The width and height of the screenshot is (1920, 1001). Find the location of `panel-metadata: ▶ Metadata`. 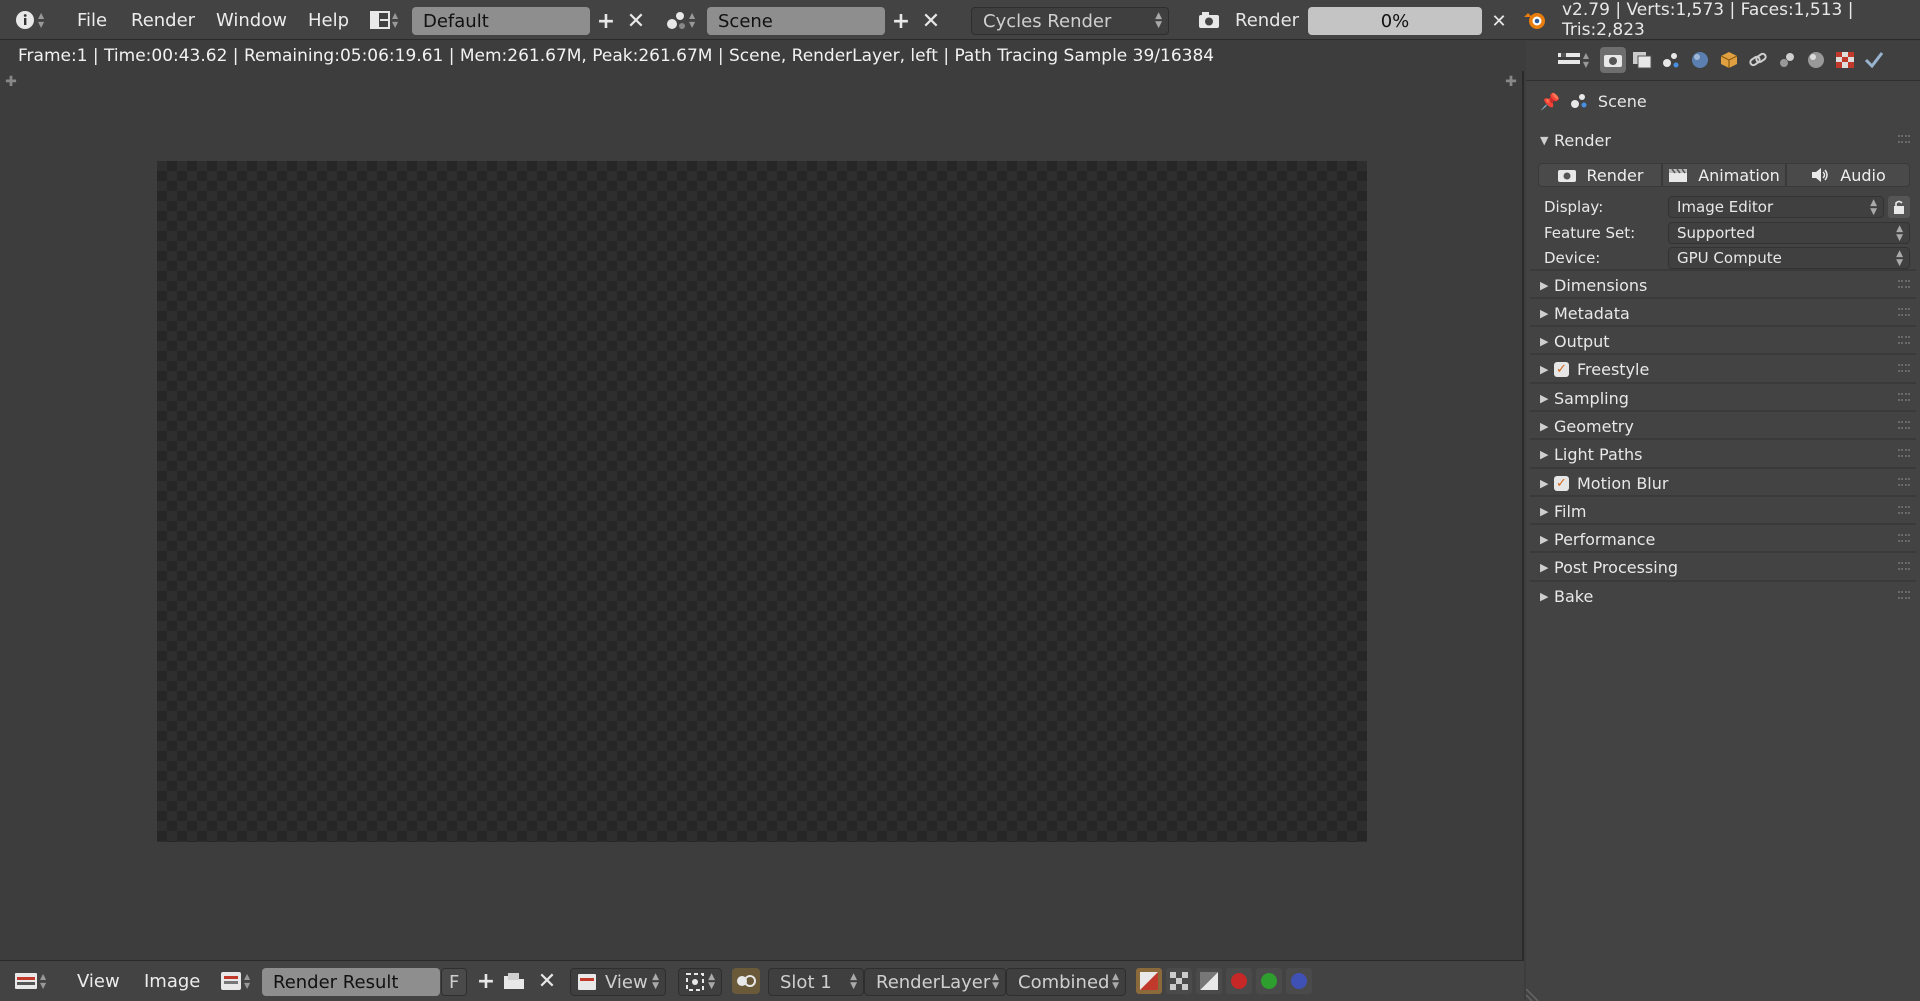

panel-metadata: ▶ Metadata is located at coordinates (1723, 313).